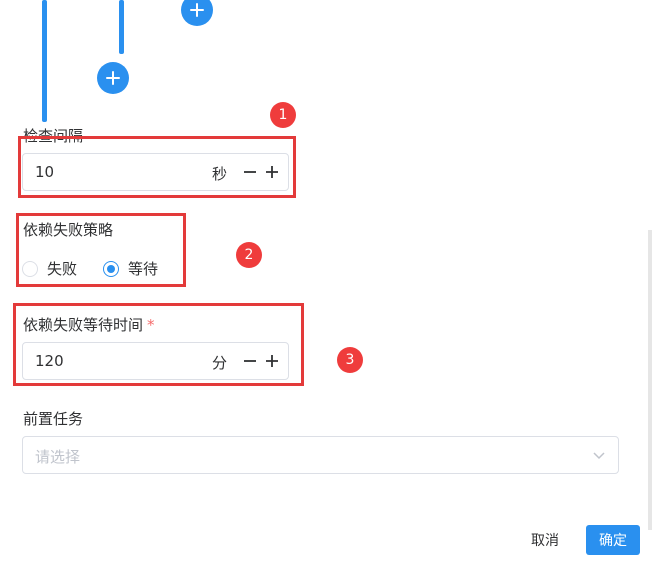  I want to click on scrollbar-thumb, so click(650, 380).